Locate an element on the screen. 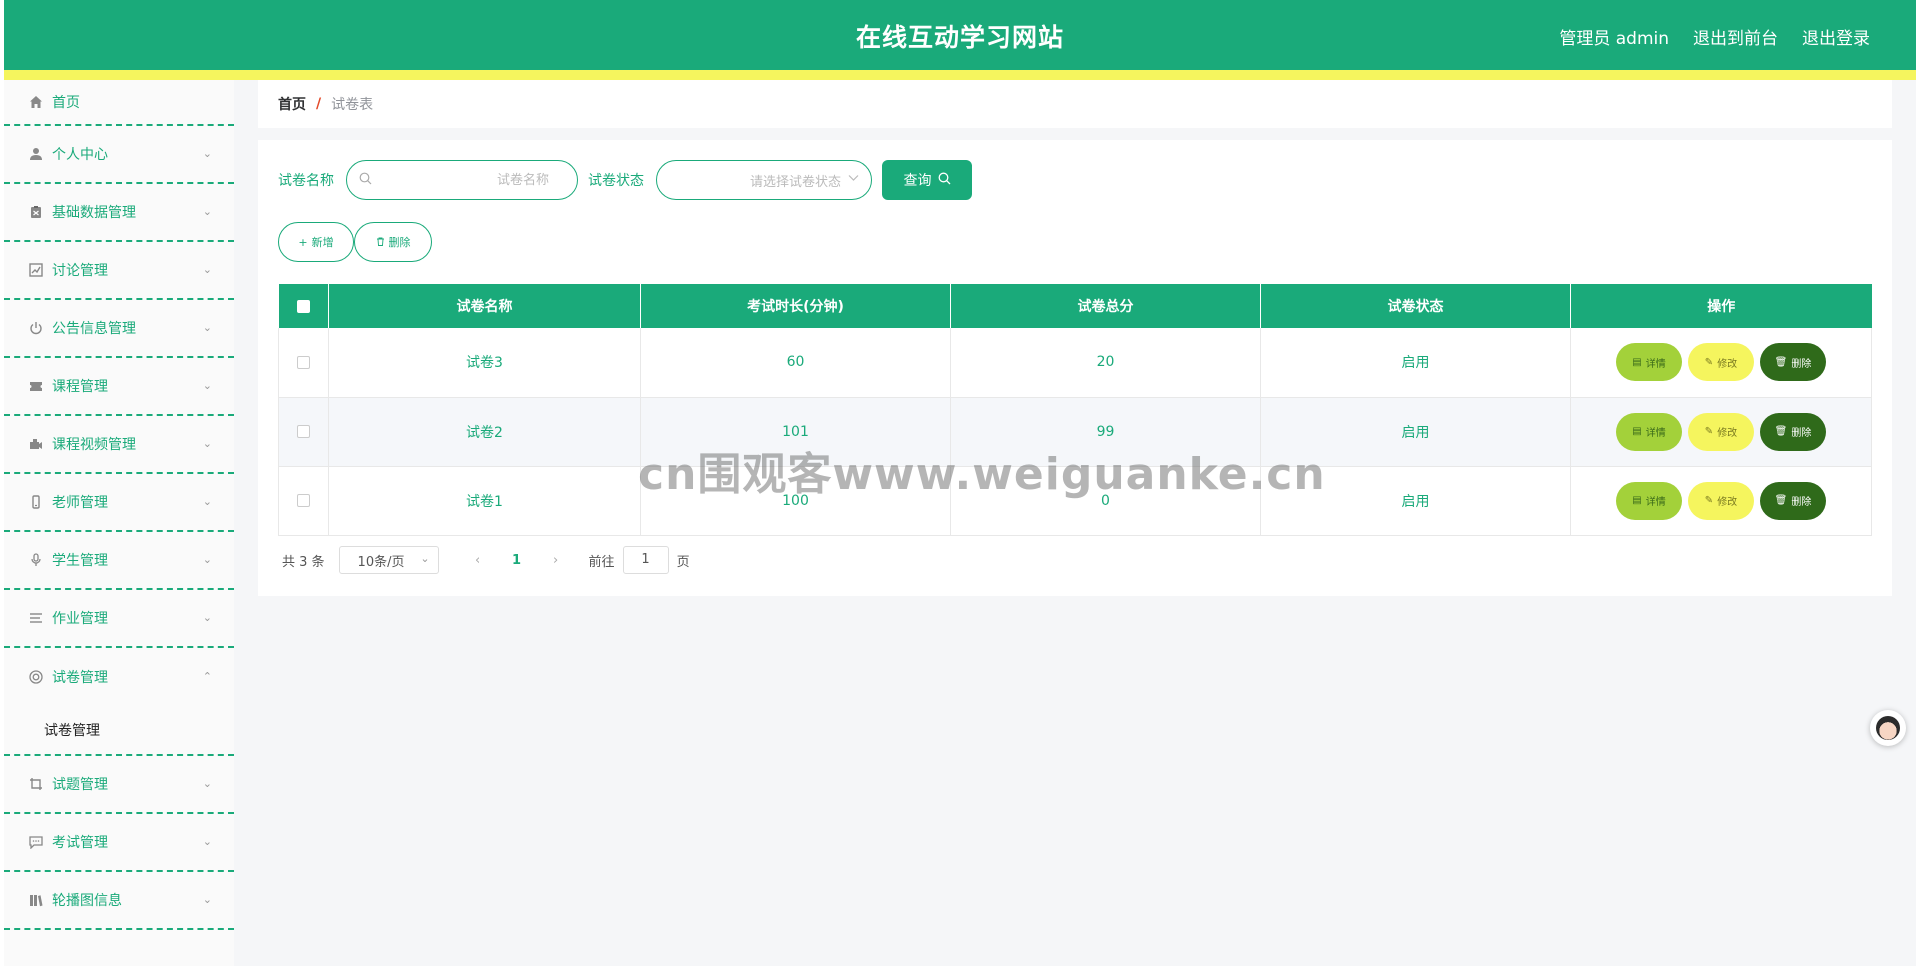 This screenshot has width=1920, height=966. header-name: 试卷名称 is located at coordinates (484, 306).